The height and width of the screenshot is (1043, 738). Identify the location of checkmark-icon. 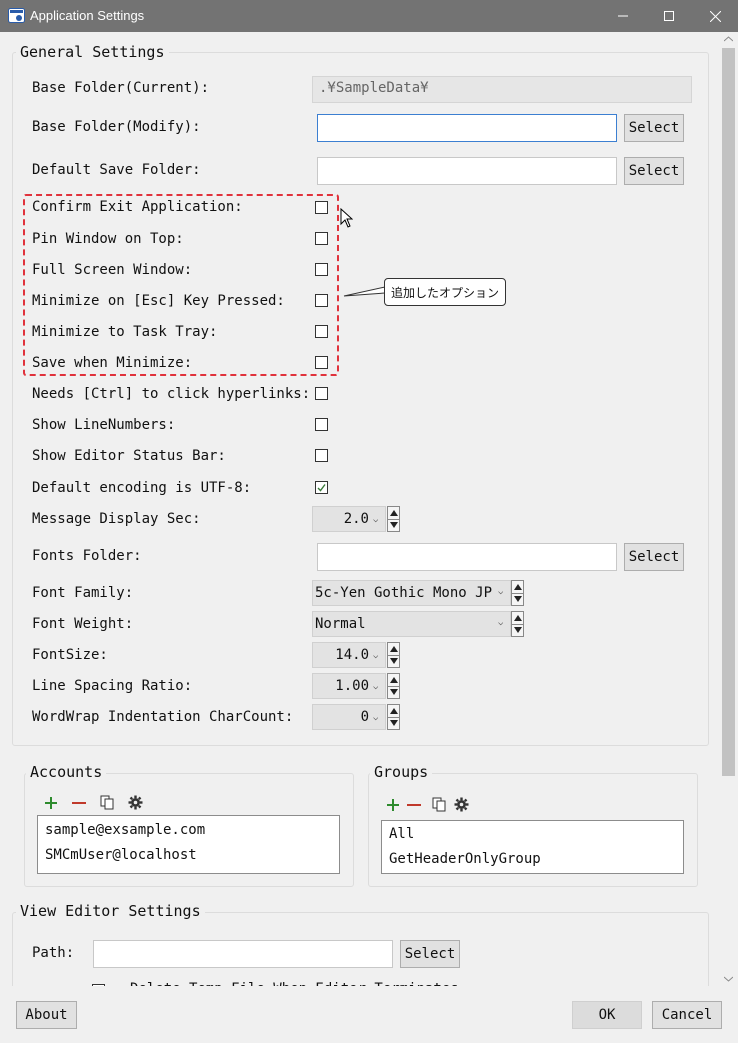
(321, 488).